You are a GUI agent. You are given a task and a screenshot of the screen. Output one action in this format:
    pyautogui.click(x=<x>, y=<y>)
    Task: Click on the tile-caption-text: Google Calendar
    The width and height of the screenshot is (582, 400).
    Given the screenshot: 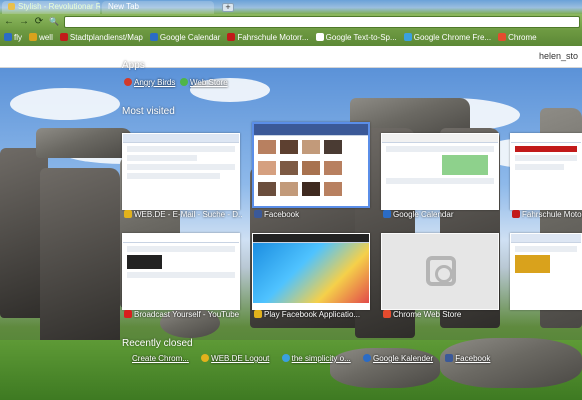 What is the action you would take?
    pyautogui.click(x=423, y=214)
    